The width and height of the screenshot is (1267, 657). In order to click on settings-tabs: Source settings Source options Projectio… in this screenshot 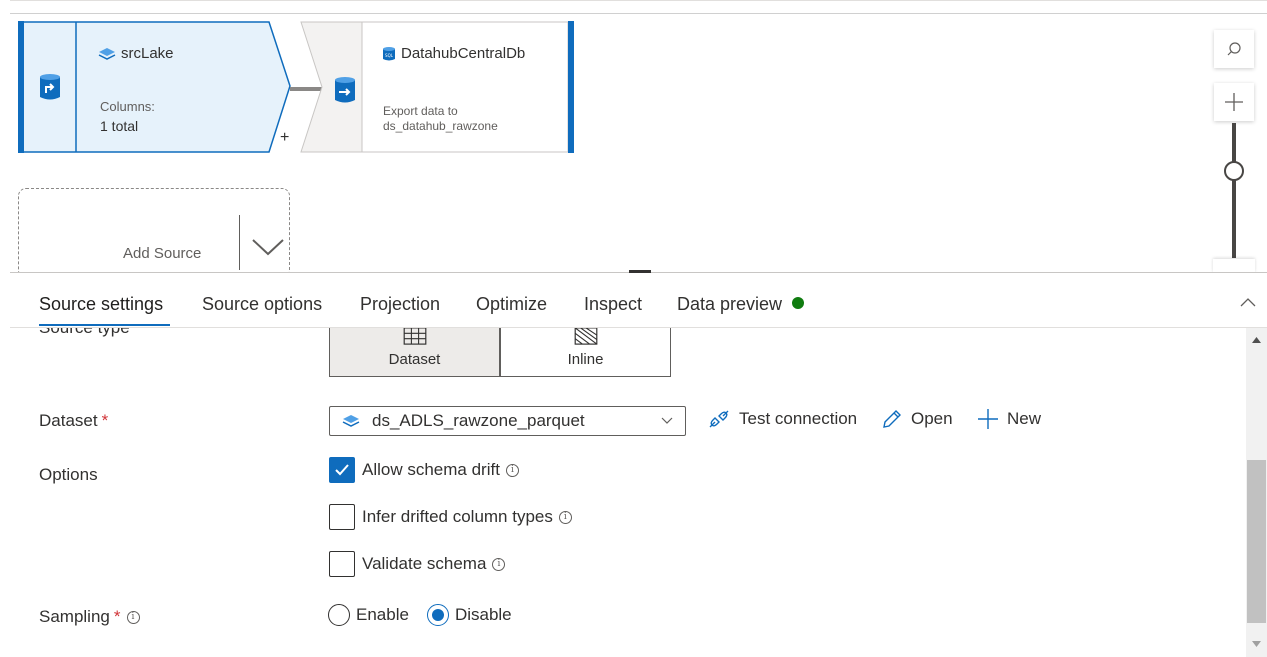, I will do `click(638, 301)`.